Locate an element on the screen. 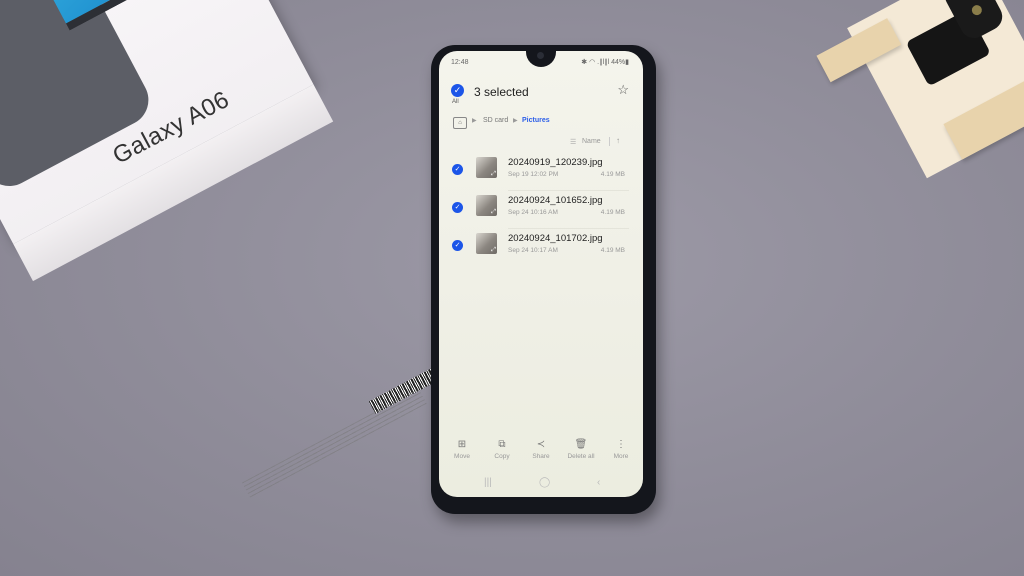 This screenshot has width=1024, height=576. more-button: ⋮ More is located at coordinates (621, 449).